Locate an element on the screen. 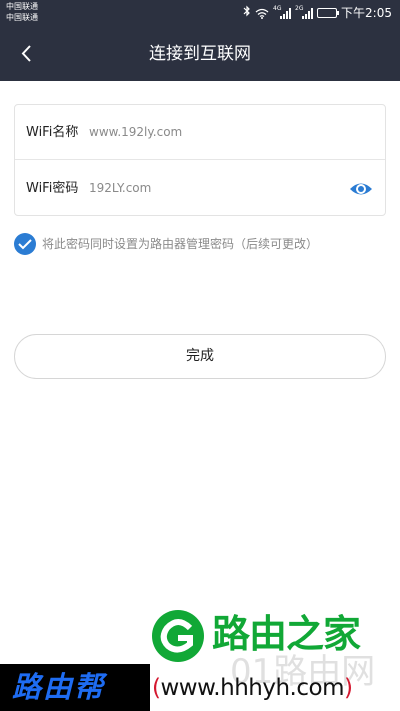 The height and width of the screenshot is (711, 400). signal-1-tag: 4G is located at coordinates (277, 8).